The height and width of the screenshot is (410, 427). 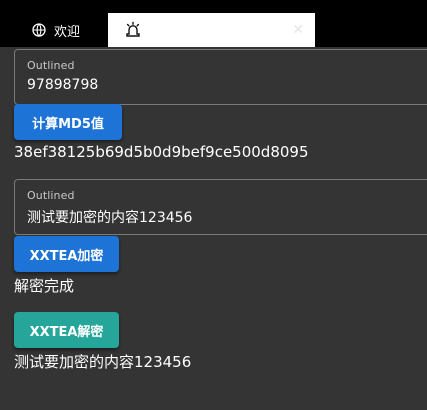 I want to click on xxtea-decrypt-result: 测试要加密的内容123456, so click(x=103, y=362).